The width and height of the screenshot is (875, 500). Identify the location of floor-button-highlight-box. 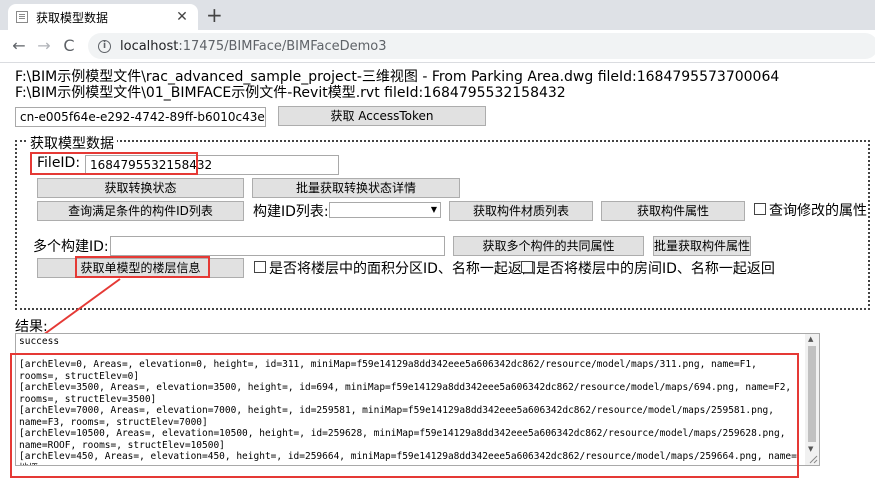
(142, 267).